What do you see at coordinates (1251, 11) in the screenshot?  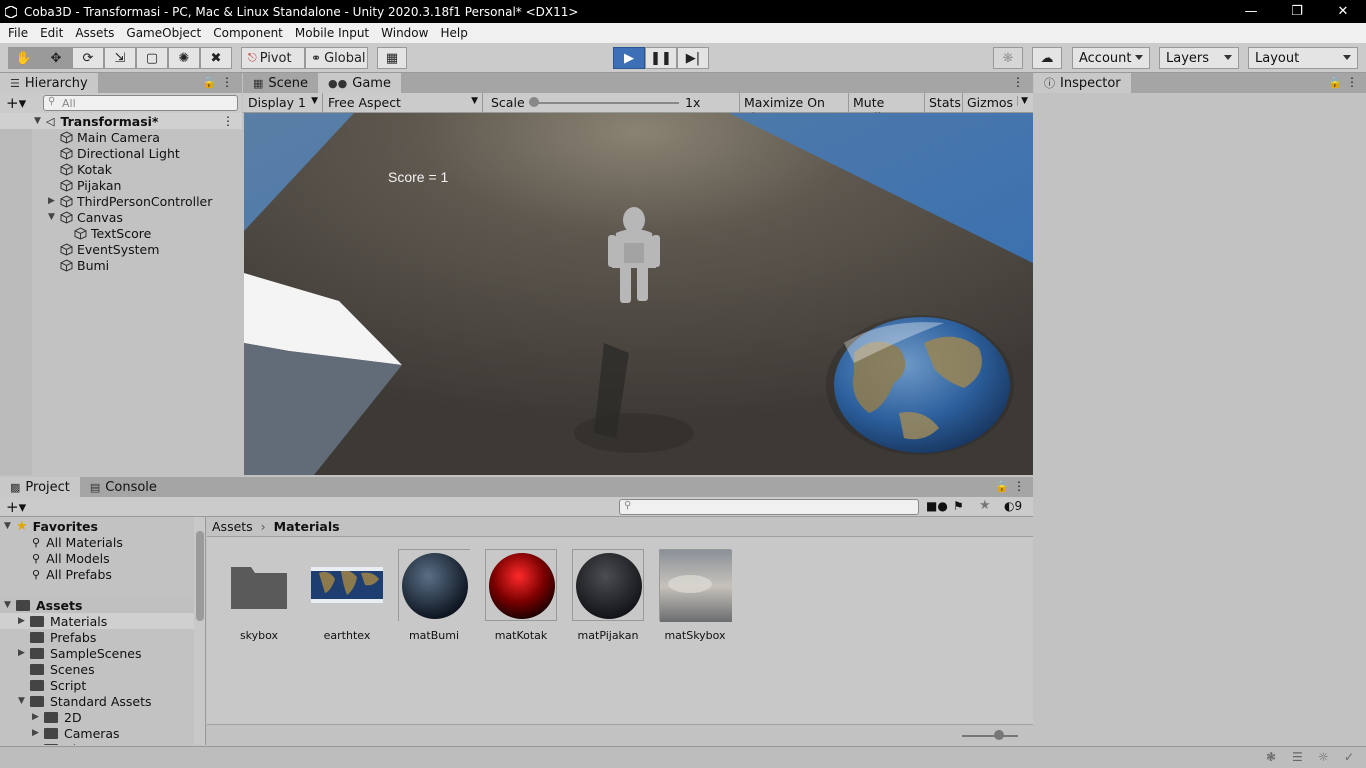 I see `minimize-button: —` at bounding box center [1251, 11].